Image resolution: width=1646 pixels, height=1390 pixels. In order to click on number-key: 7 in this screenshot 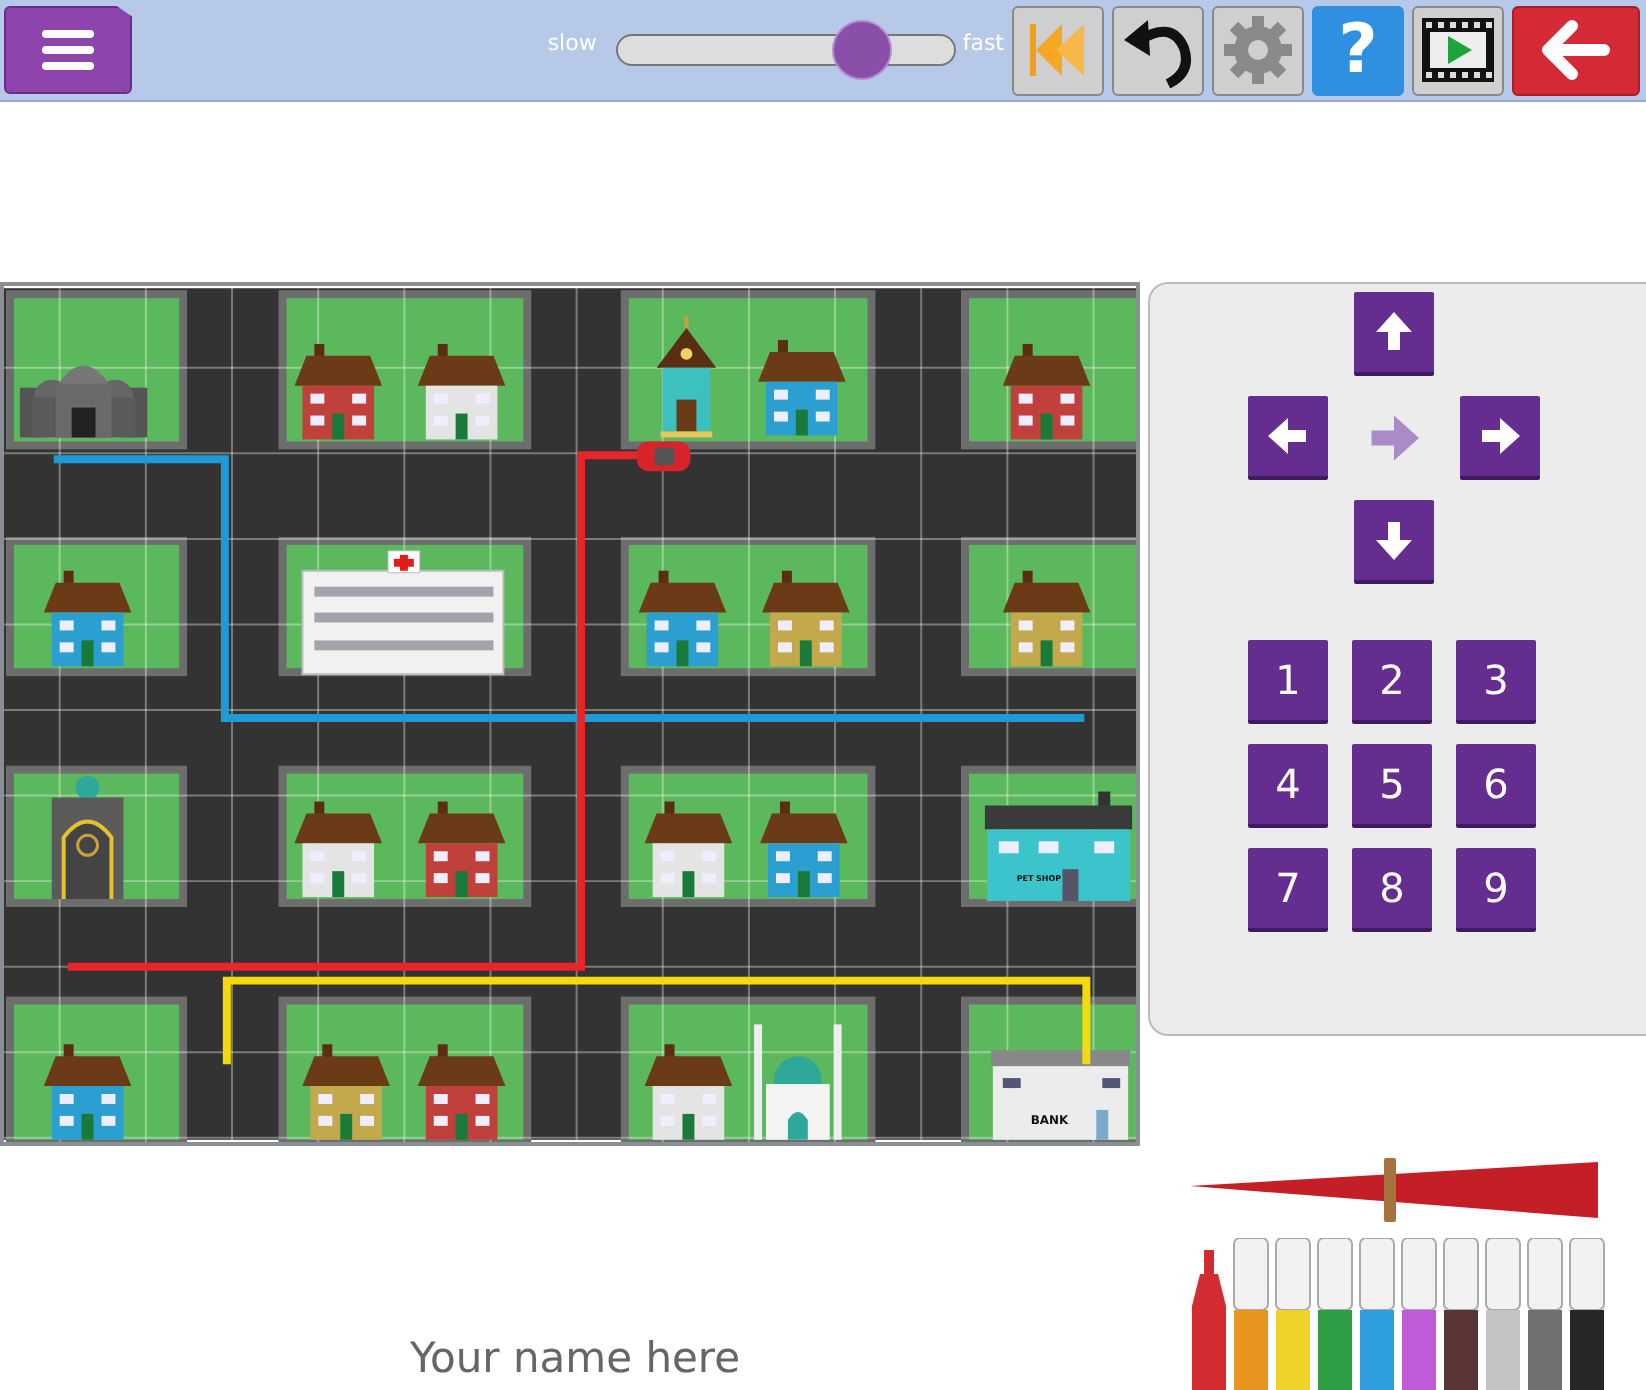, I will do `click(1288, 890)`.